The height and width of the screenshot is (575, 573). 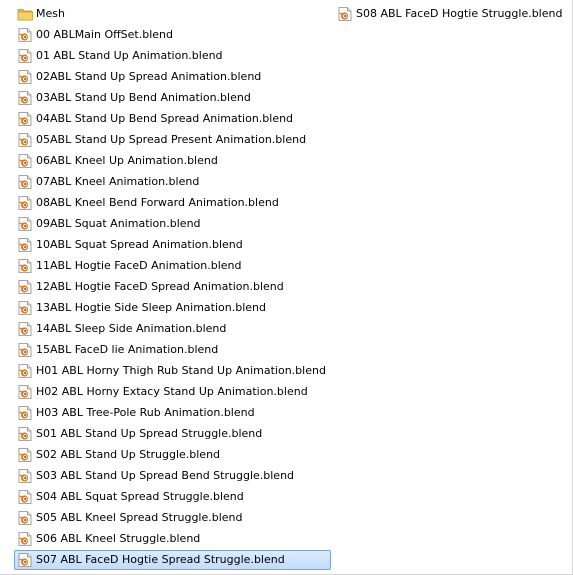 I want to click on file-name-label: S08 ABL FaceD Hogtie Struggle.blend, so click(x=459, y=13).